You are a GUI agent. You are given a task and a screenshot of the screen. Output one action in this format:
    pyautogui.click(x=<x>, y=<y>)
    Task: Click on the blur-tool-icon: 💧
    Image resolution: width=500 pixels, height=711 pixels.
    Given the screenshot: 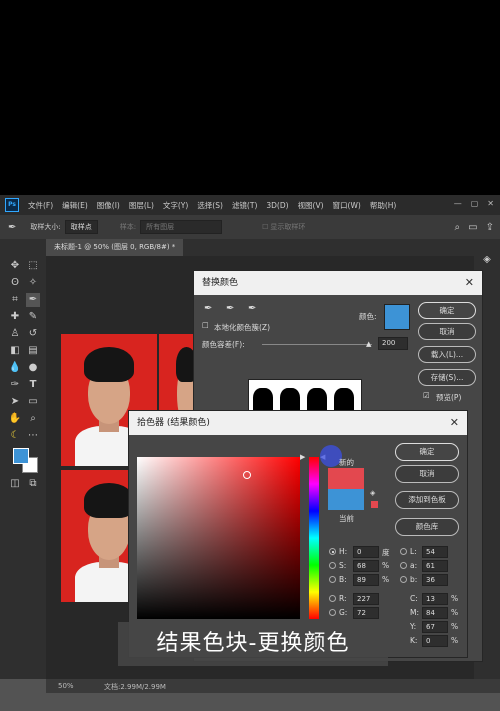 What is the action you would take?
    pyautogui.click(x=15, y=368)
    